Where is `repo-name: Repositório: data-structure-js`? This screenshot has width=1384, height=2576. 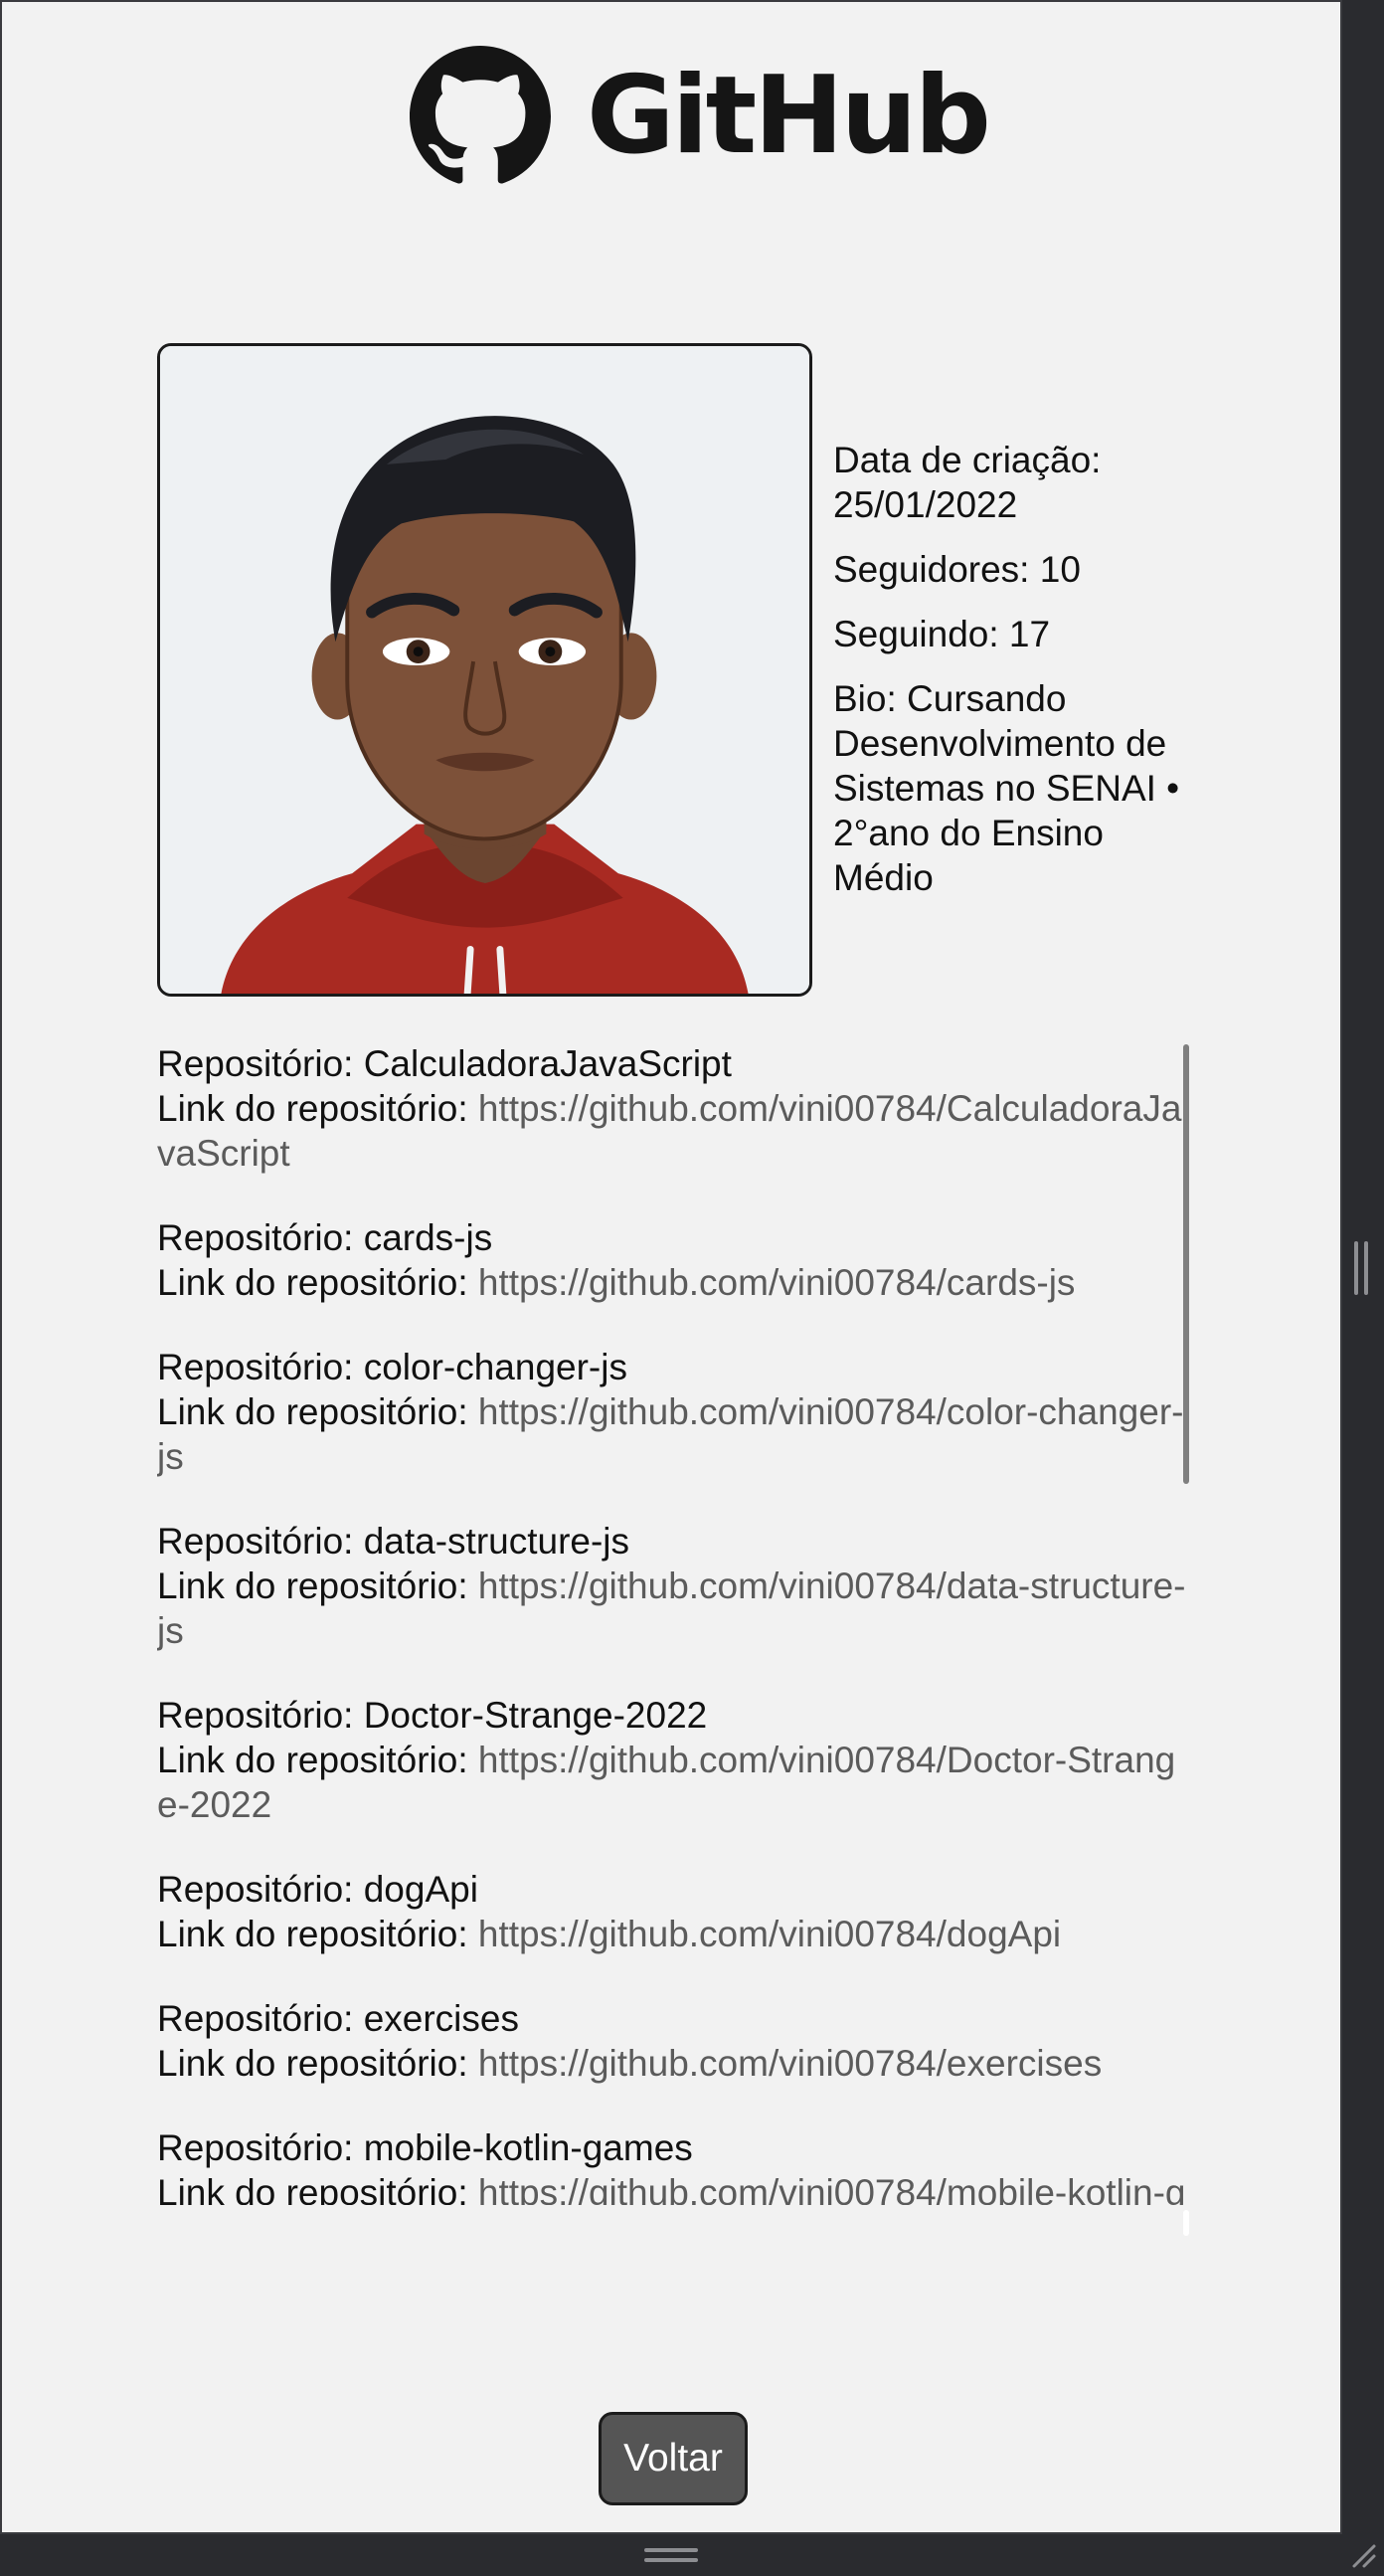 repo-name: Repositório: data-structure-js is located at coordinates (393, 1541).